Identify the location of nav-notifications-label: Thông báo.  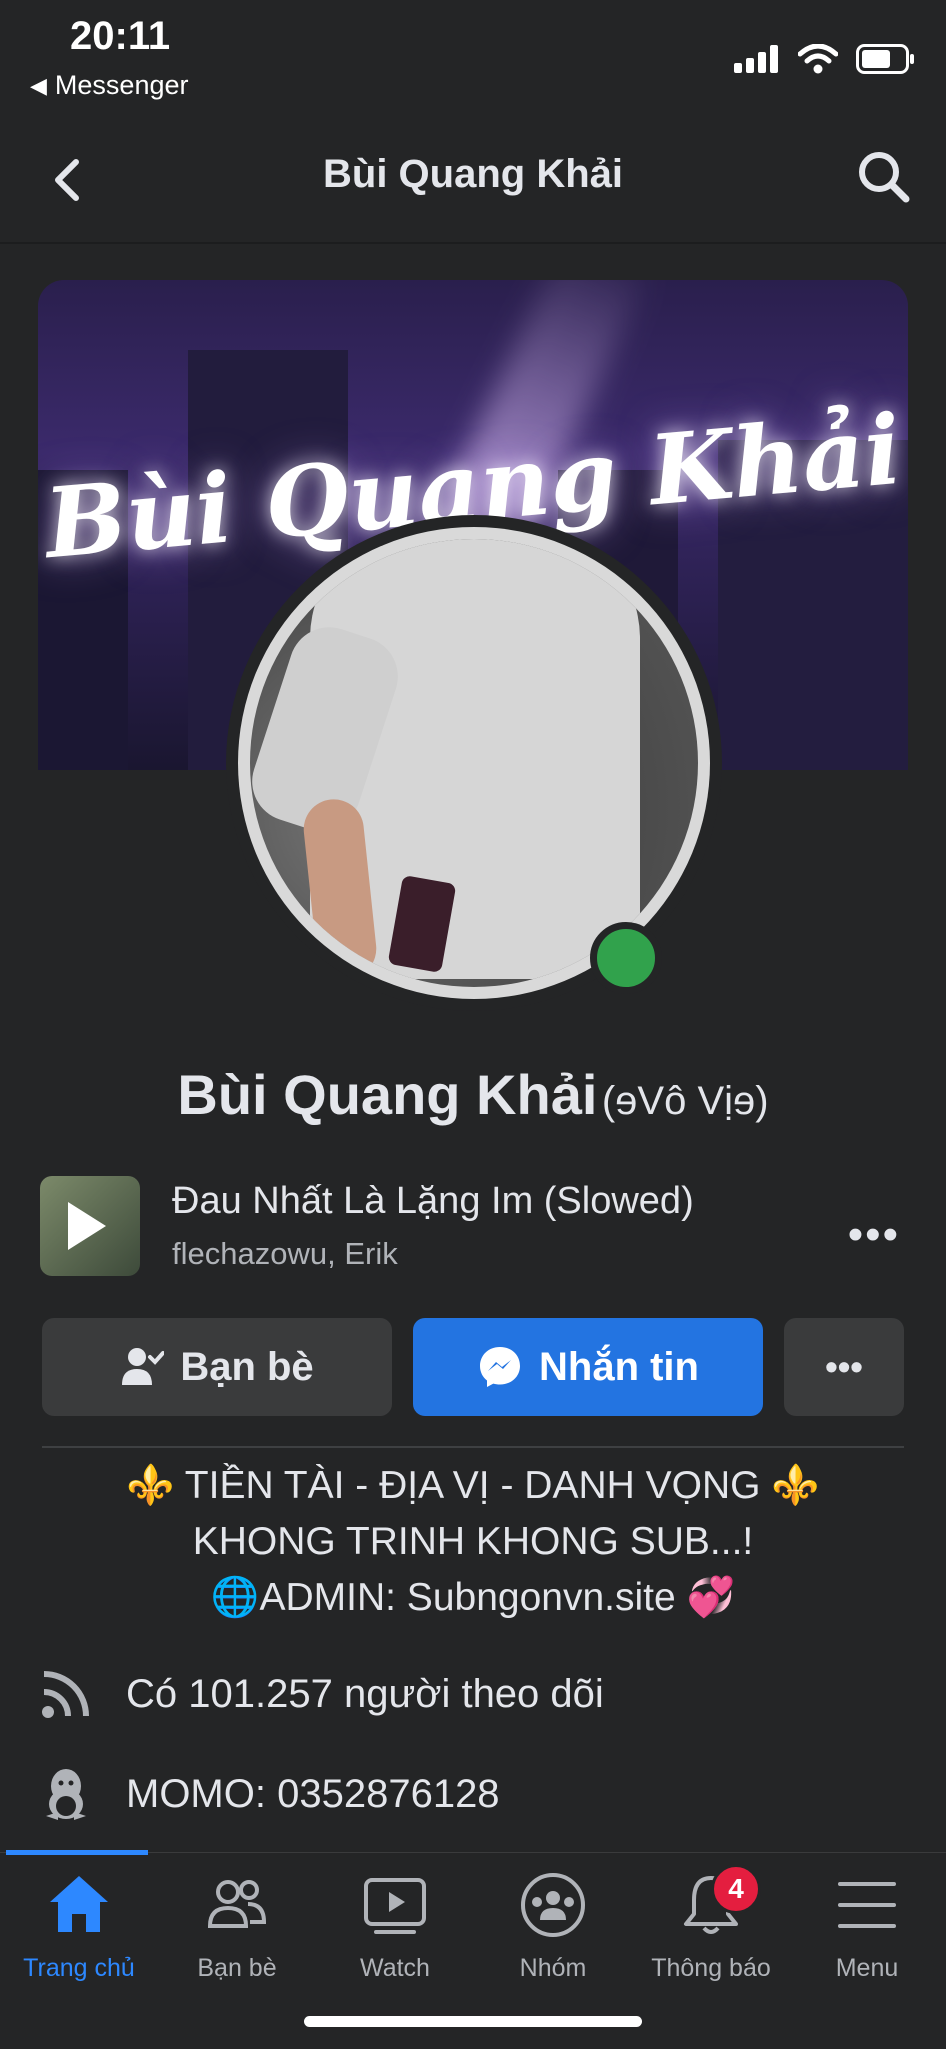
(711, 1968).